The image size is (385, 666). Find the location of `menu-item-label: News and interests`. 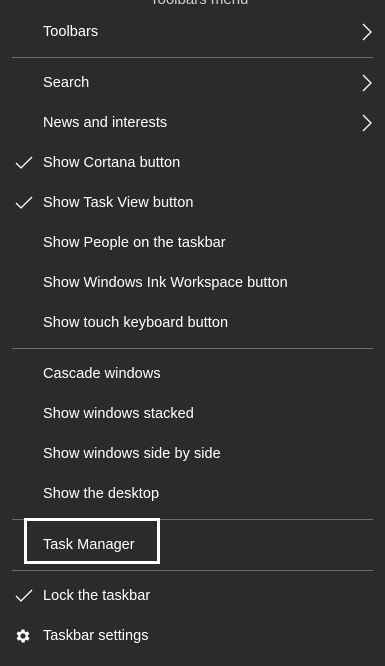

menu-item-label: News and interests is located at coordinates (105, 123).